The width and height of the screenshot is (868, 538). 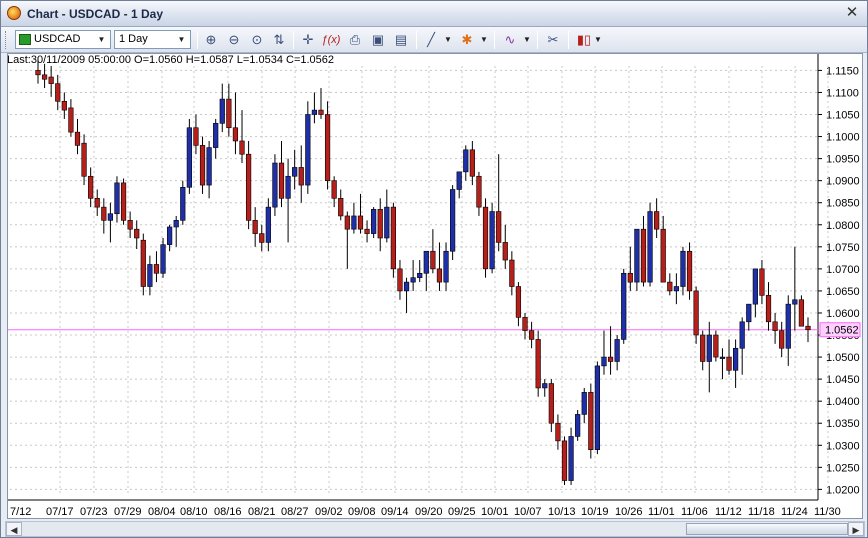 I want to click on y-axis-tick-label: 1.0850, so click(x=843, y=204).